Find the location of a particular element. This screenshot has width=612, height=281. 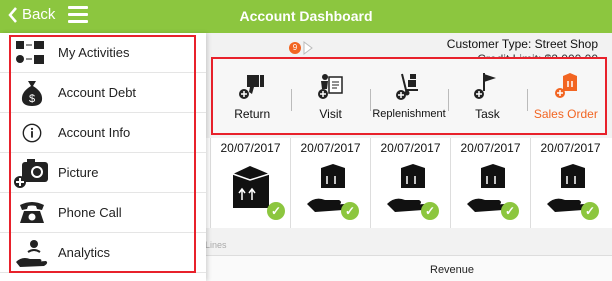

menu-item-phone-call: Phone Call is located at coordinates (103, 213).